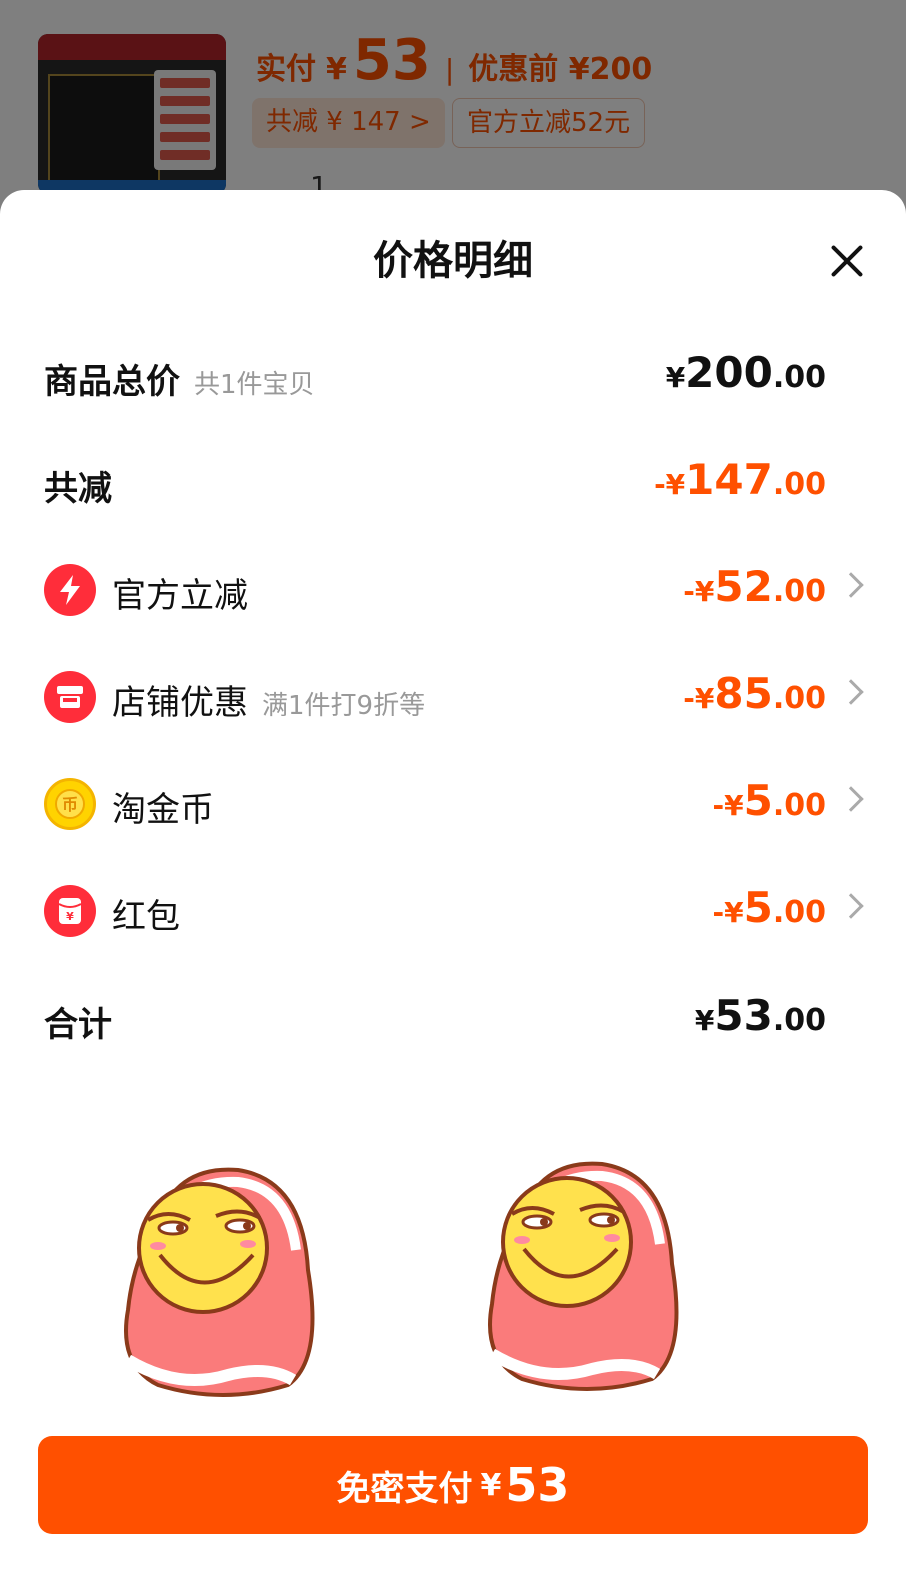 This screenshot has width=906, height=1593. Describe the element at coordinates (769, 800) in the screenshot. I see `taojinbi-amount: -¥ 5.00` at that location.